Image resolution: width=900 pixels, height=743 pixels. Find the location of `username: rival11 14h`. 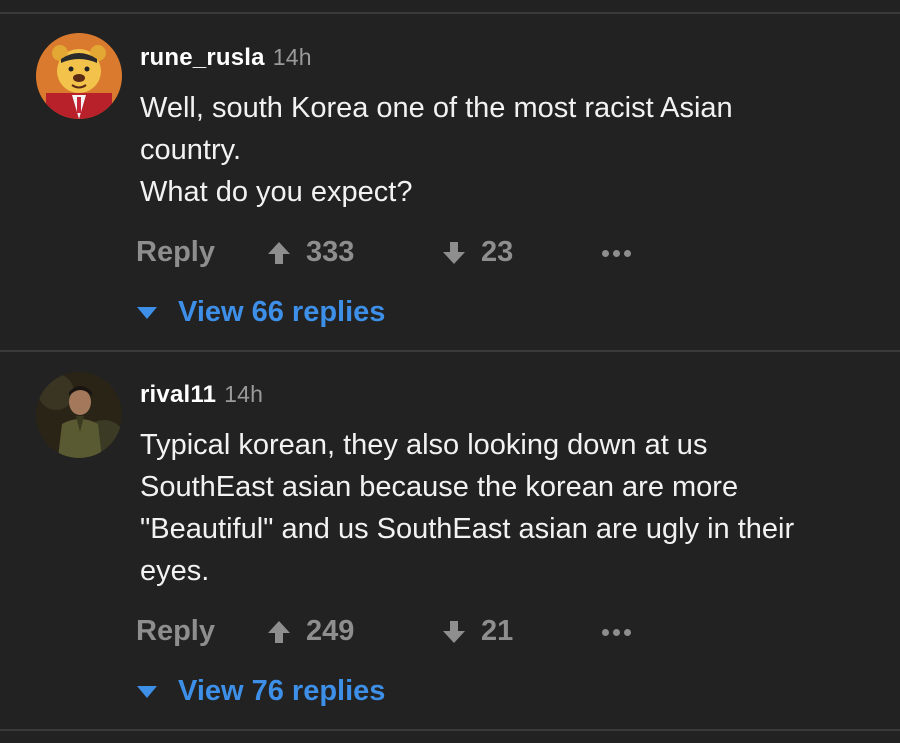

username: rival11 14h is located at coordinates (201, 395).